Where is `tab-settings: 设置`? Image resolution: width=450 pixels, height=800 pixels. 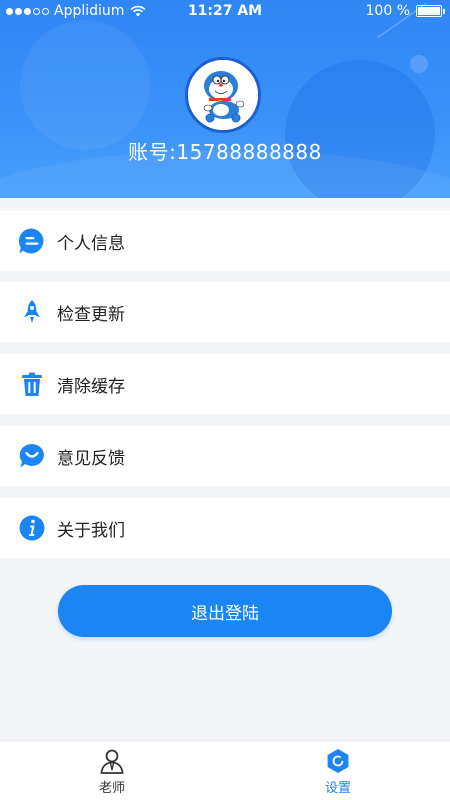
tab-settings: 设置 is located at coordinates (338, 770).